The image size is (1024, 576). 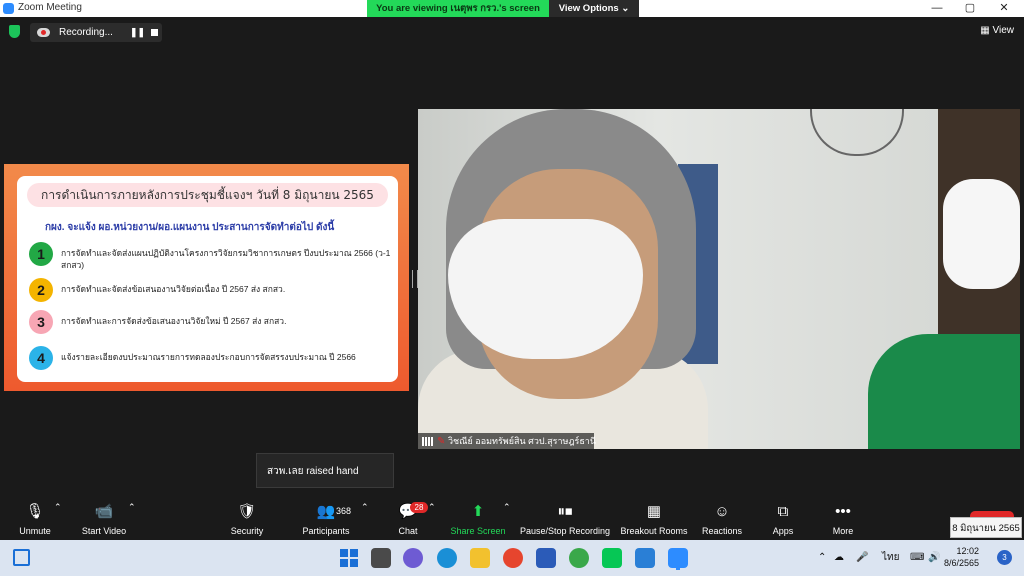 I want to click on window-title: Zoom Meeting, so click(x=50, y=7).